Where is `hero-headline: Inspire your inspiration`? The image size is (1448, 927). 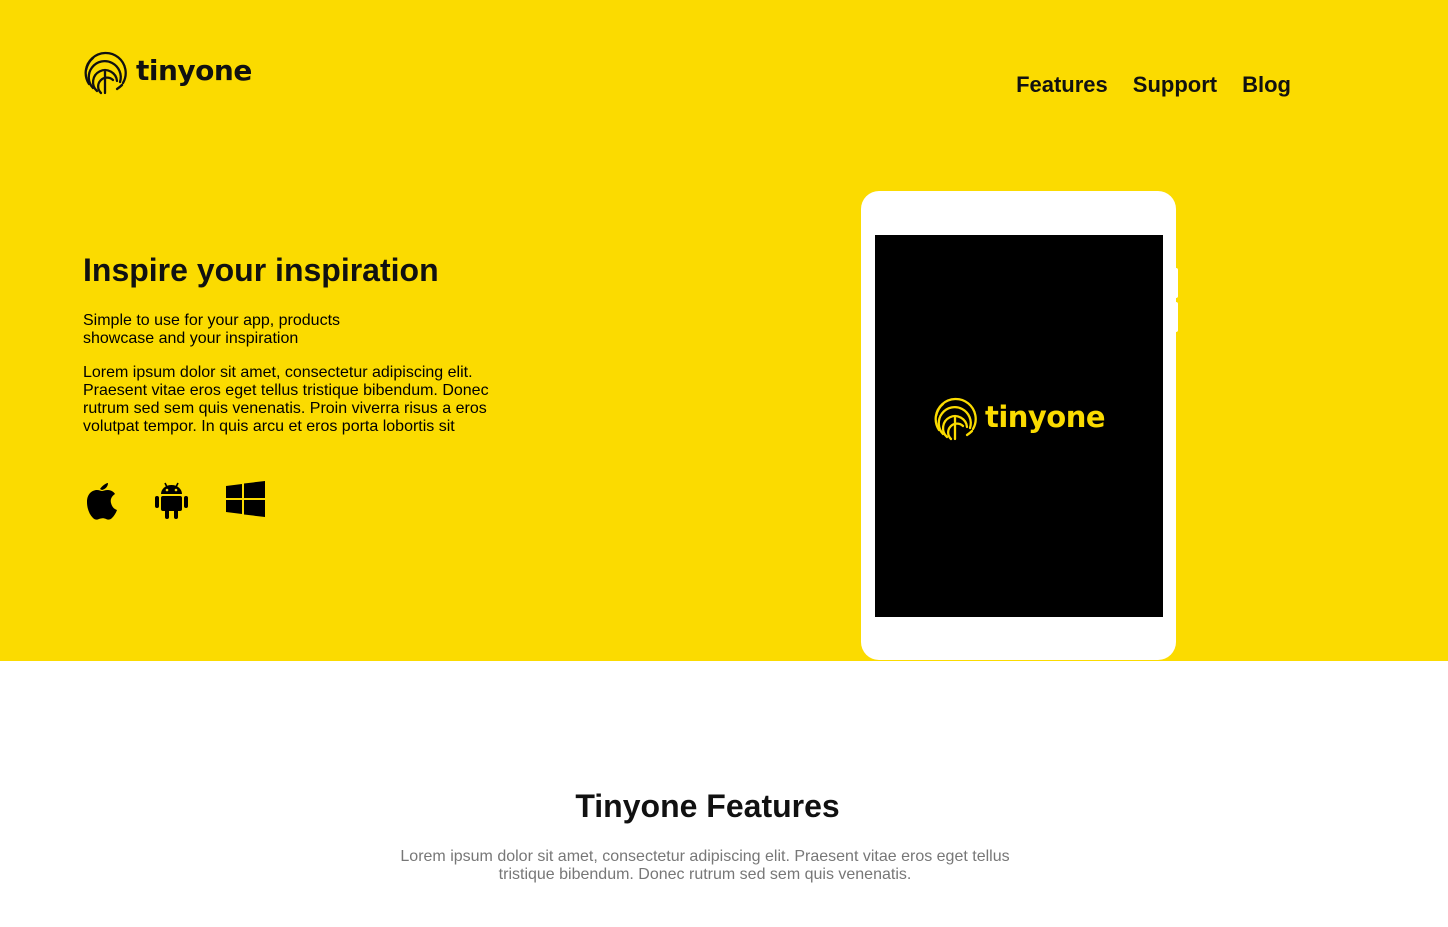 hero-headline: Inspire your inspiration is located at coordinates (261, 270).